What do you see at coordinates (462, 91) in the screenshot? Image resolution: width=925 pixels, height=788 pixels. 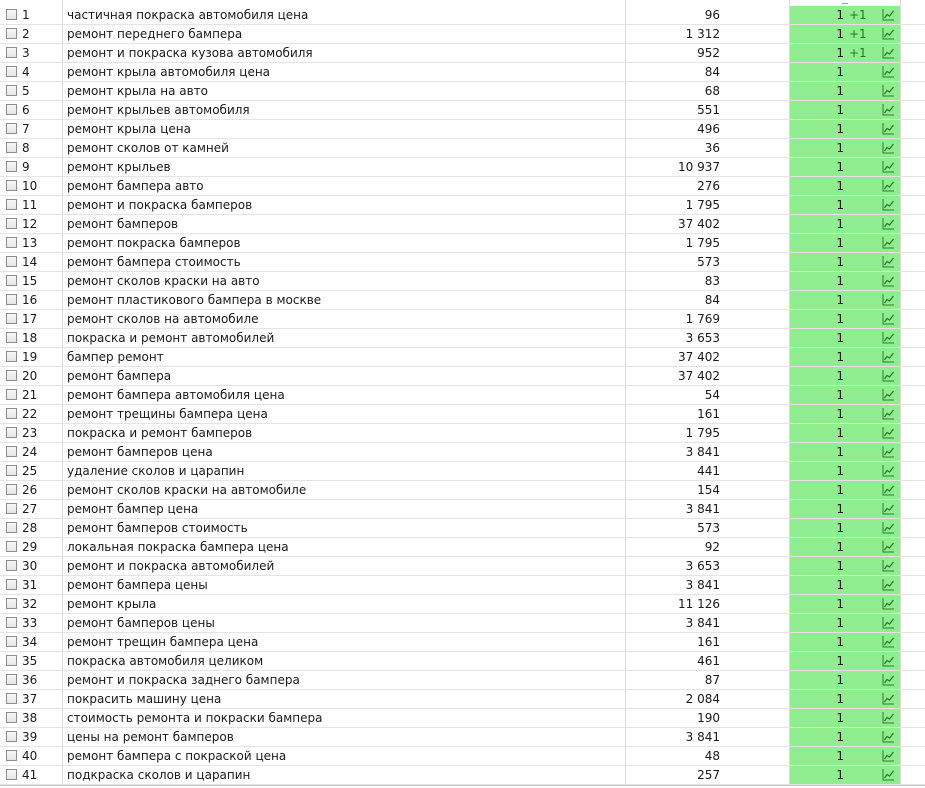 I see `table-row: 5 ремонт крыла на авто 68 1` at bounding box center [462, 91].